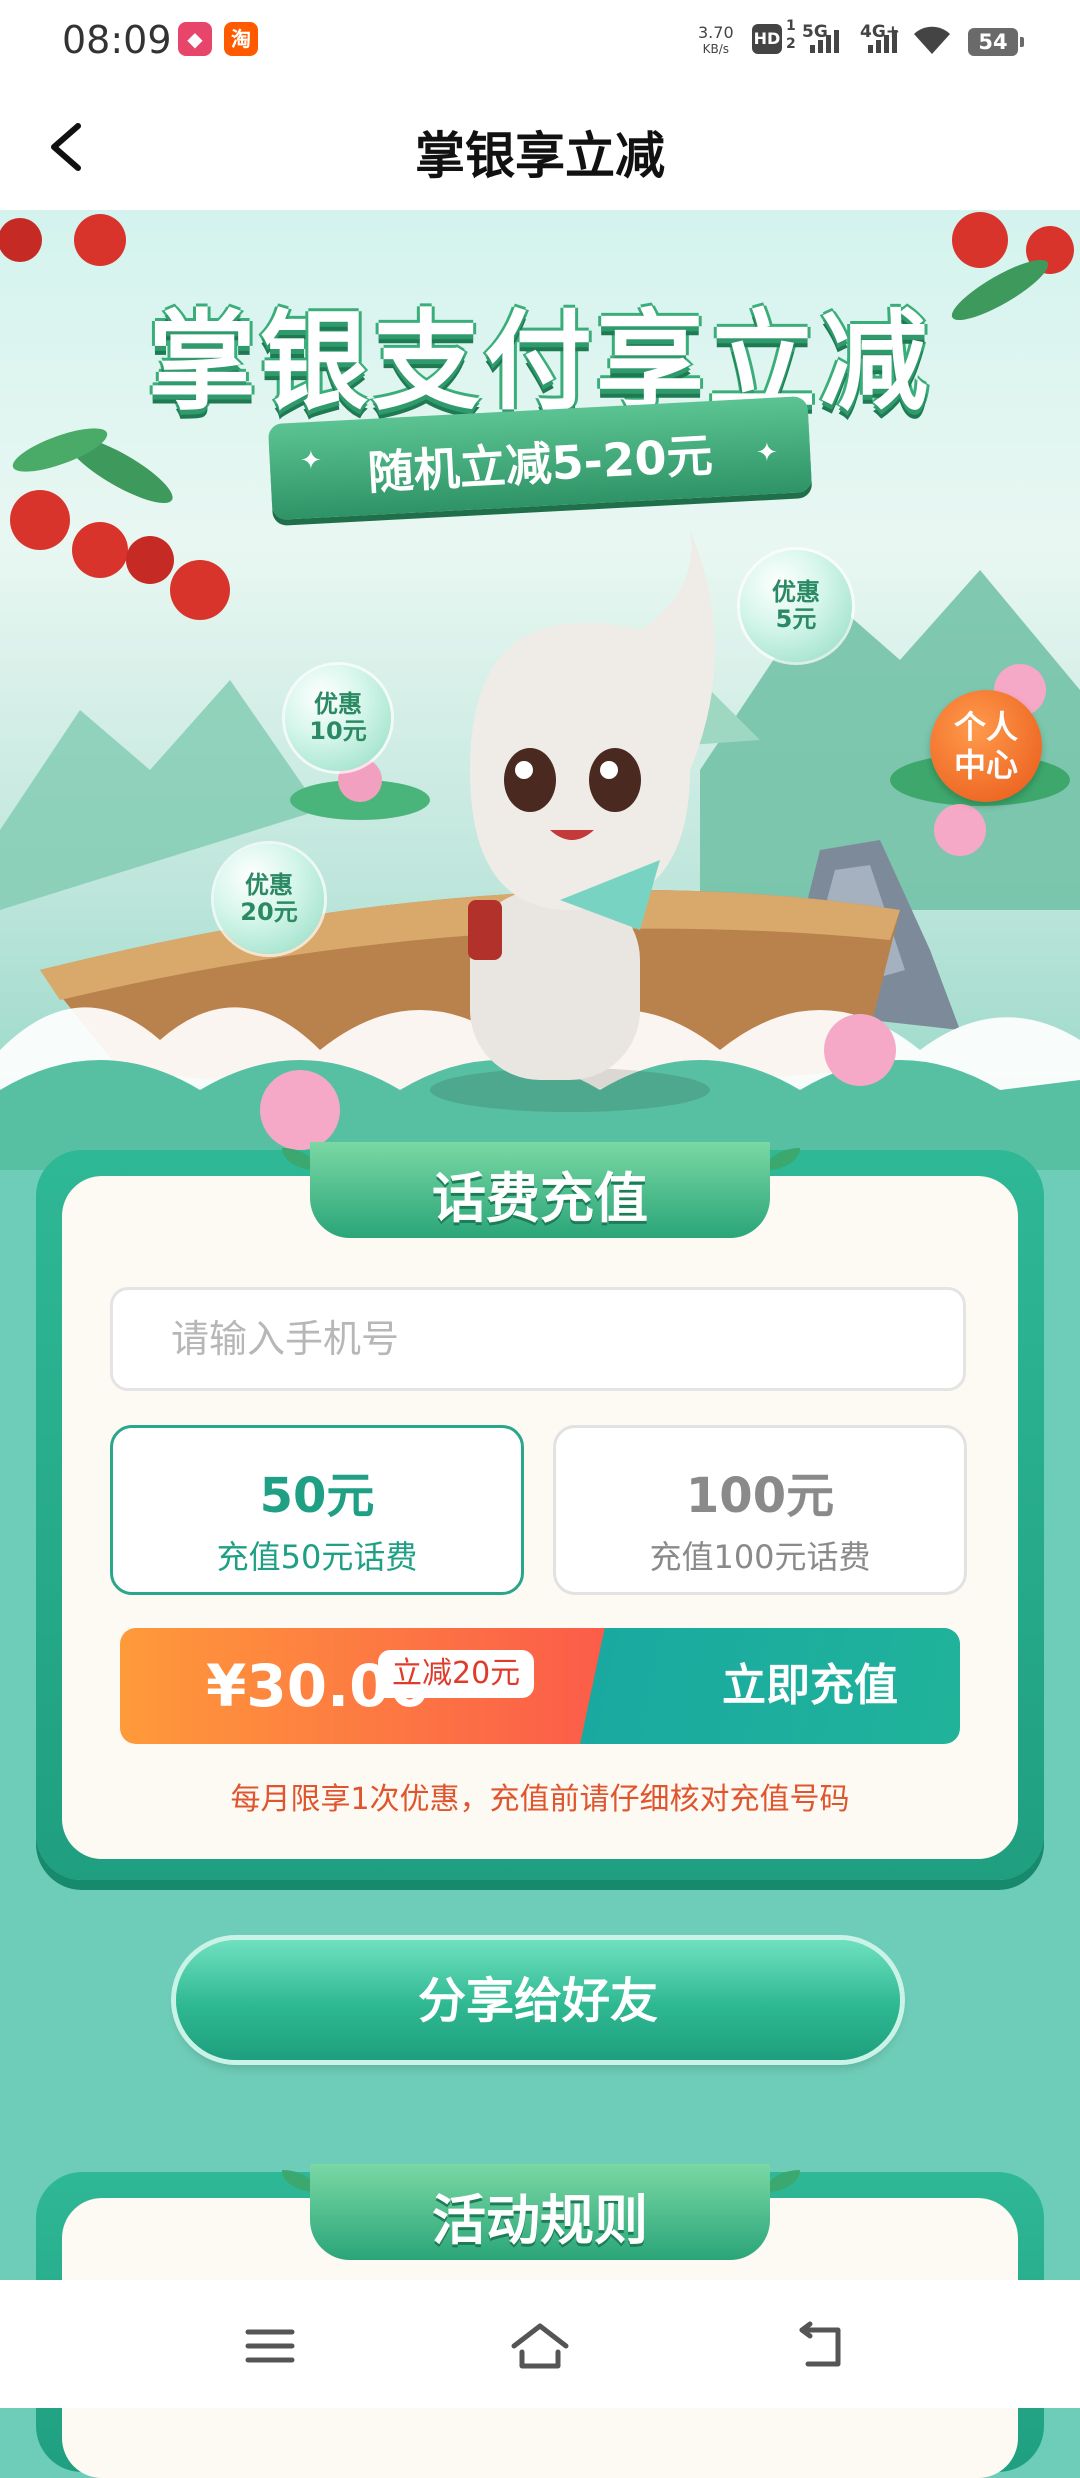  What do you see at coordinates (117, 40) in the screenshot?
I see `status-time: 08:09` at bounding box center [117, 40].